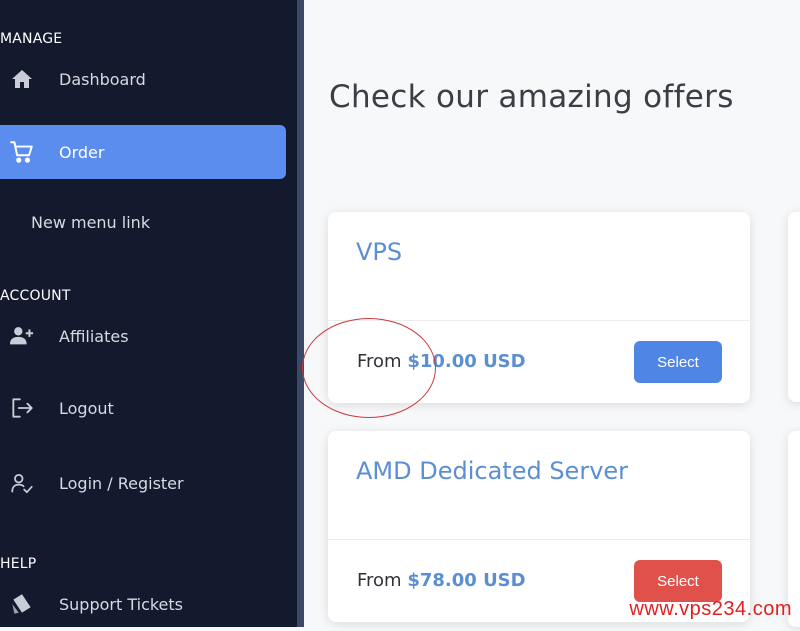  I want to click on product-card-partial, so click(794, 307).